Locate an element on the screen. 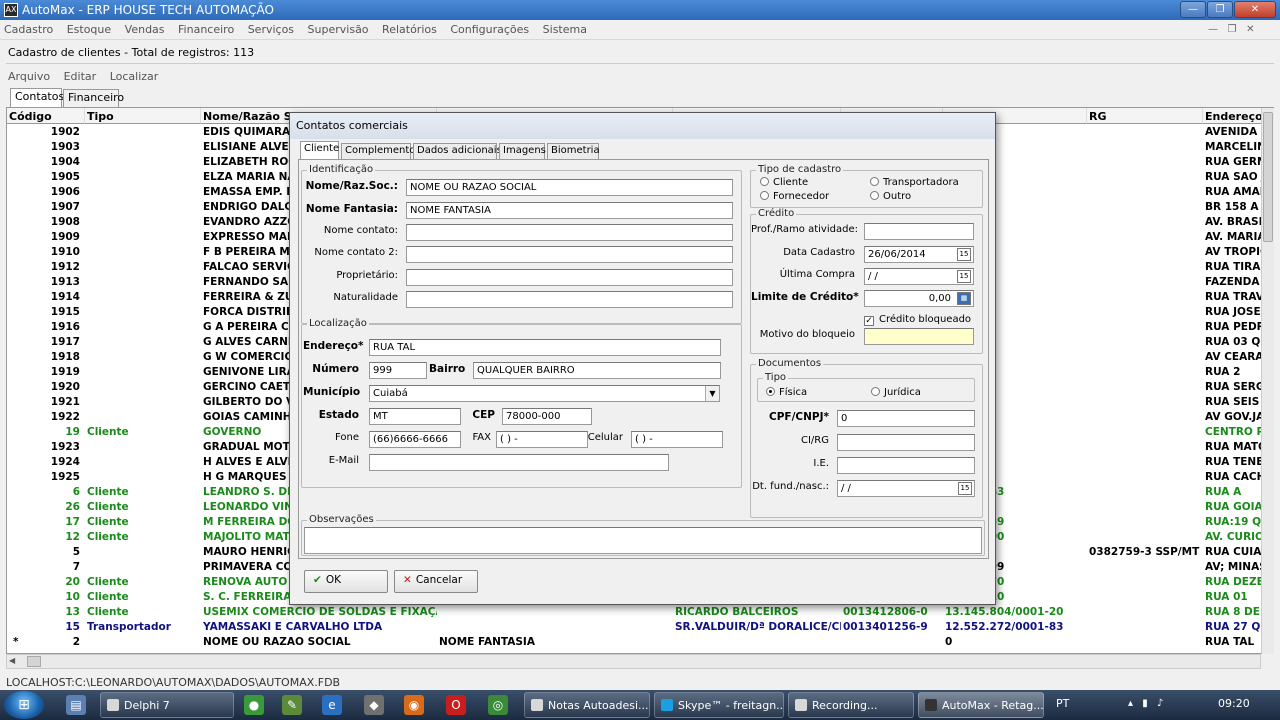 This screenshot has width=1280, height=720. chevron-down-icon: ▼ is located at coordinates (712, 393).